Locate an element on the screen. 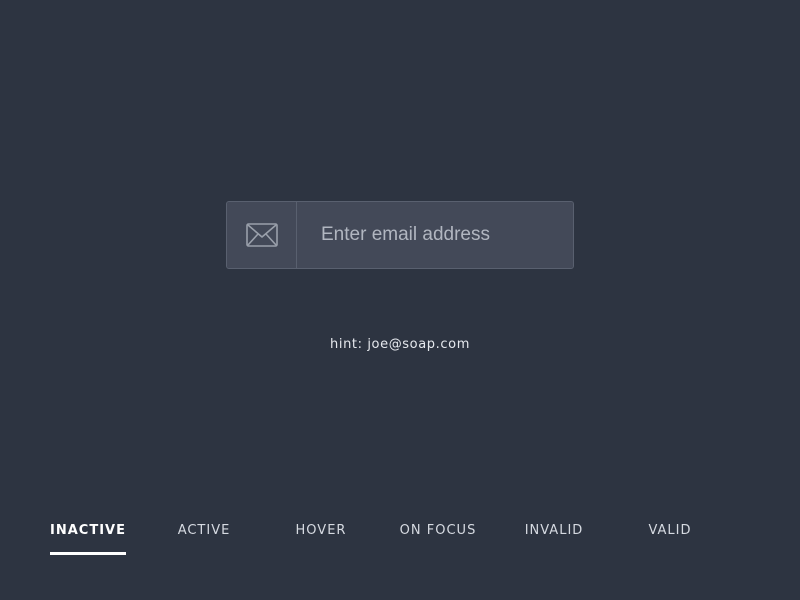 The width and height of the screenshot is (800, 600). email-input-group is located at coordinates (400, 235).